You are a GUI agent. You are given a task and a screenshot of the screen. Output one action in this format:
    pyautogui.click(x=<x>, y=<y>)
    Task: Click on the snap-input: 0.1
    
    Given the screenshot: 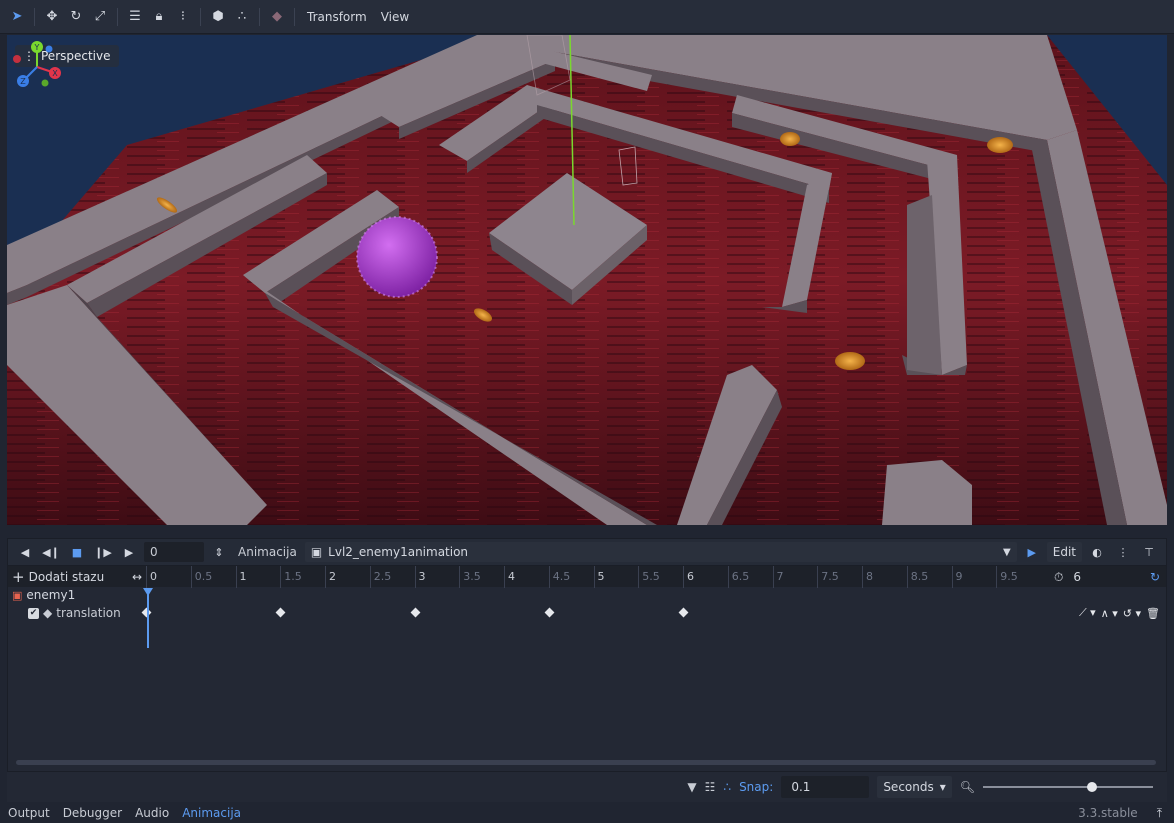 What is the action you would take?
    pyautogui.click(x=825, y=787)
    